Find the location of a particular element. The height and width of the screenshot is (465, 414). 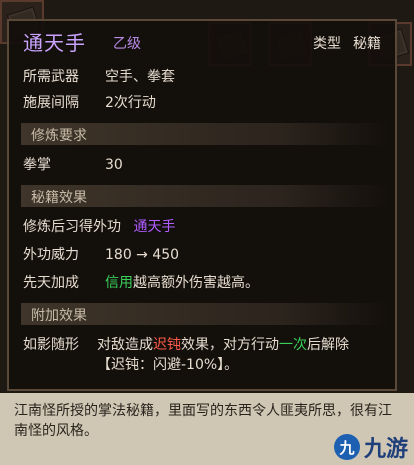

section-header-training: 修炼要求 is located at coordinates (206, 134).